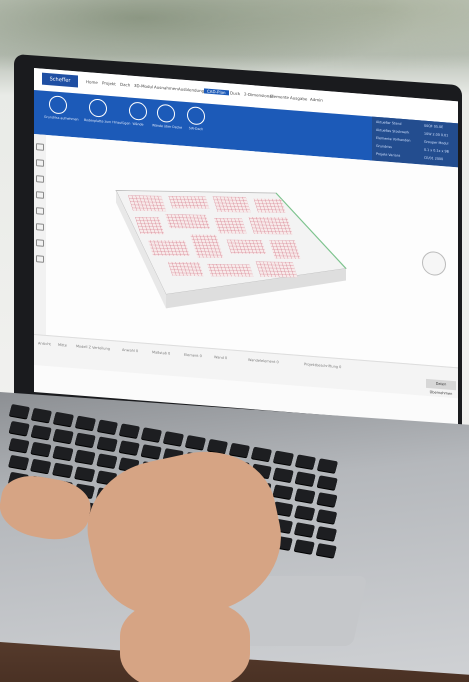 The height and width of the screenshot is (682, 469). Describe the element at coordinates (138, 124) in the screenshot. I see `ribbon-label: Wände` at that location.